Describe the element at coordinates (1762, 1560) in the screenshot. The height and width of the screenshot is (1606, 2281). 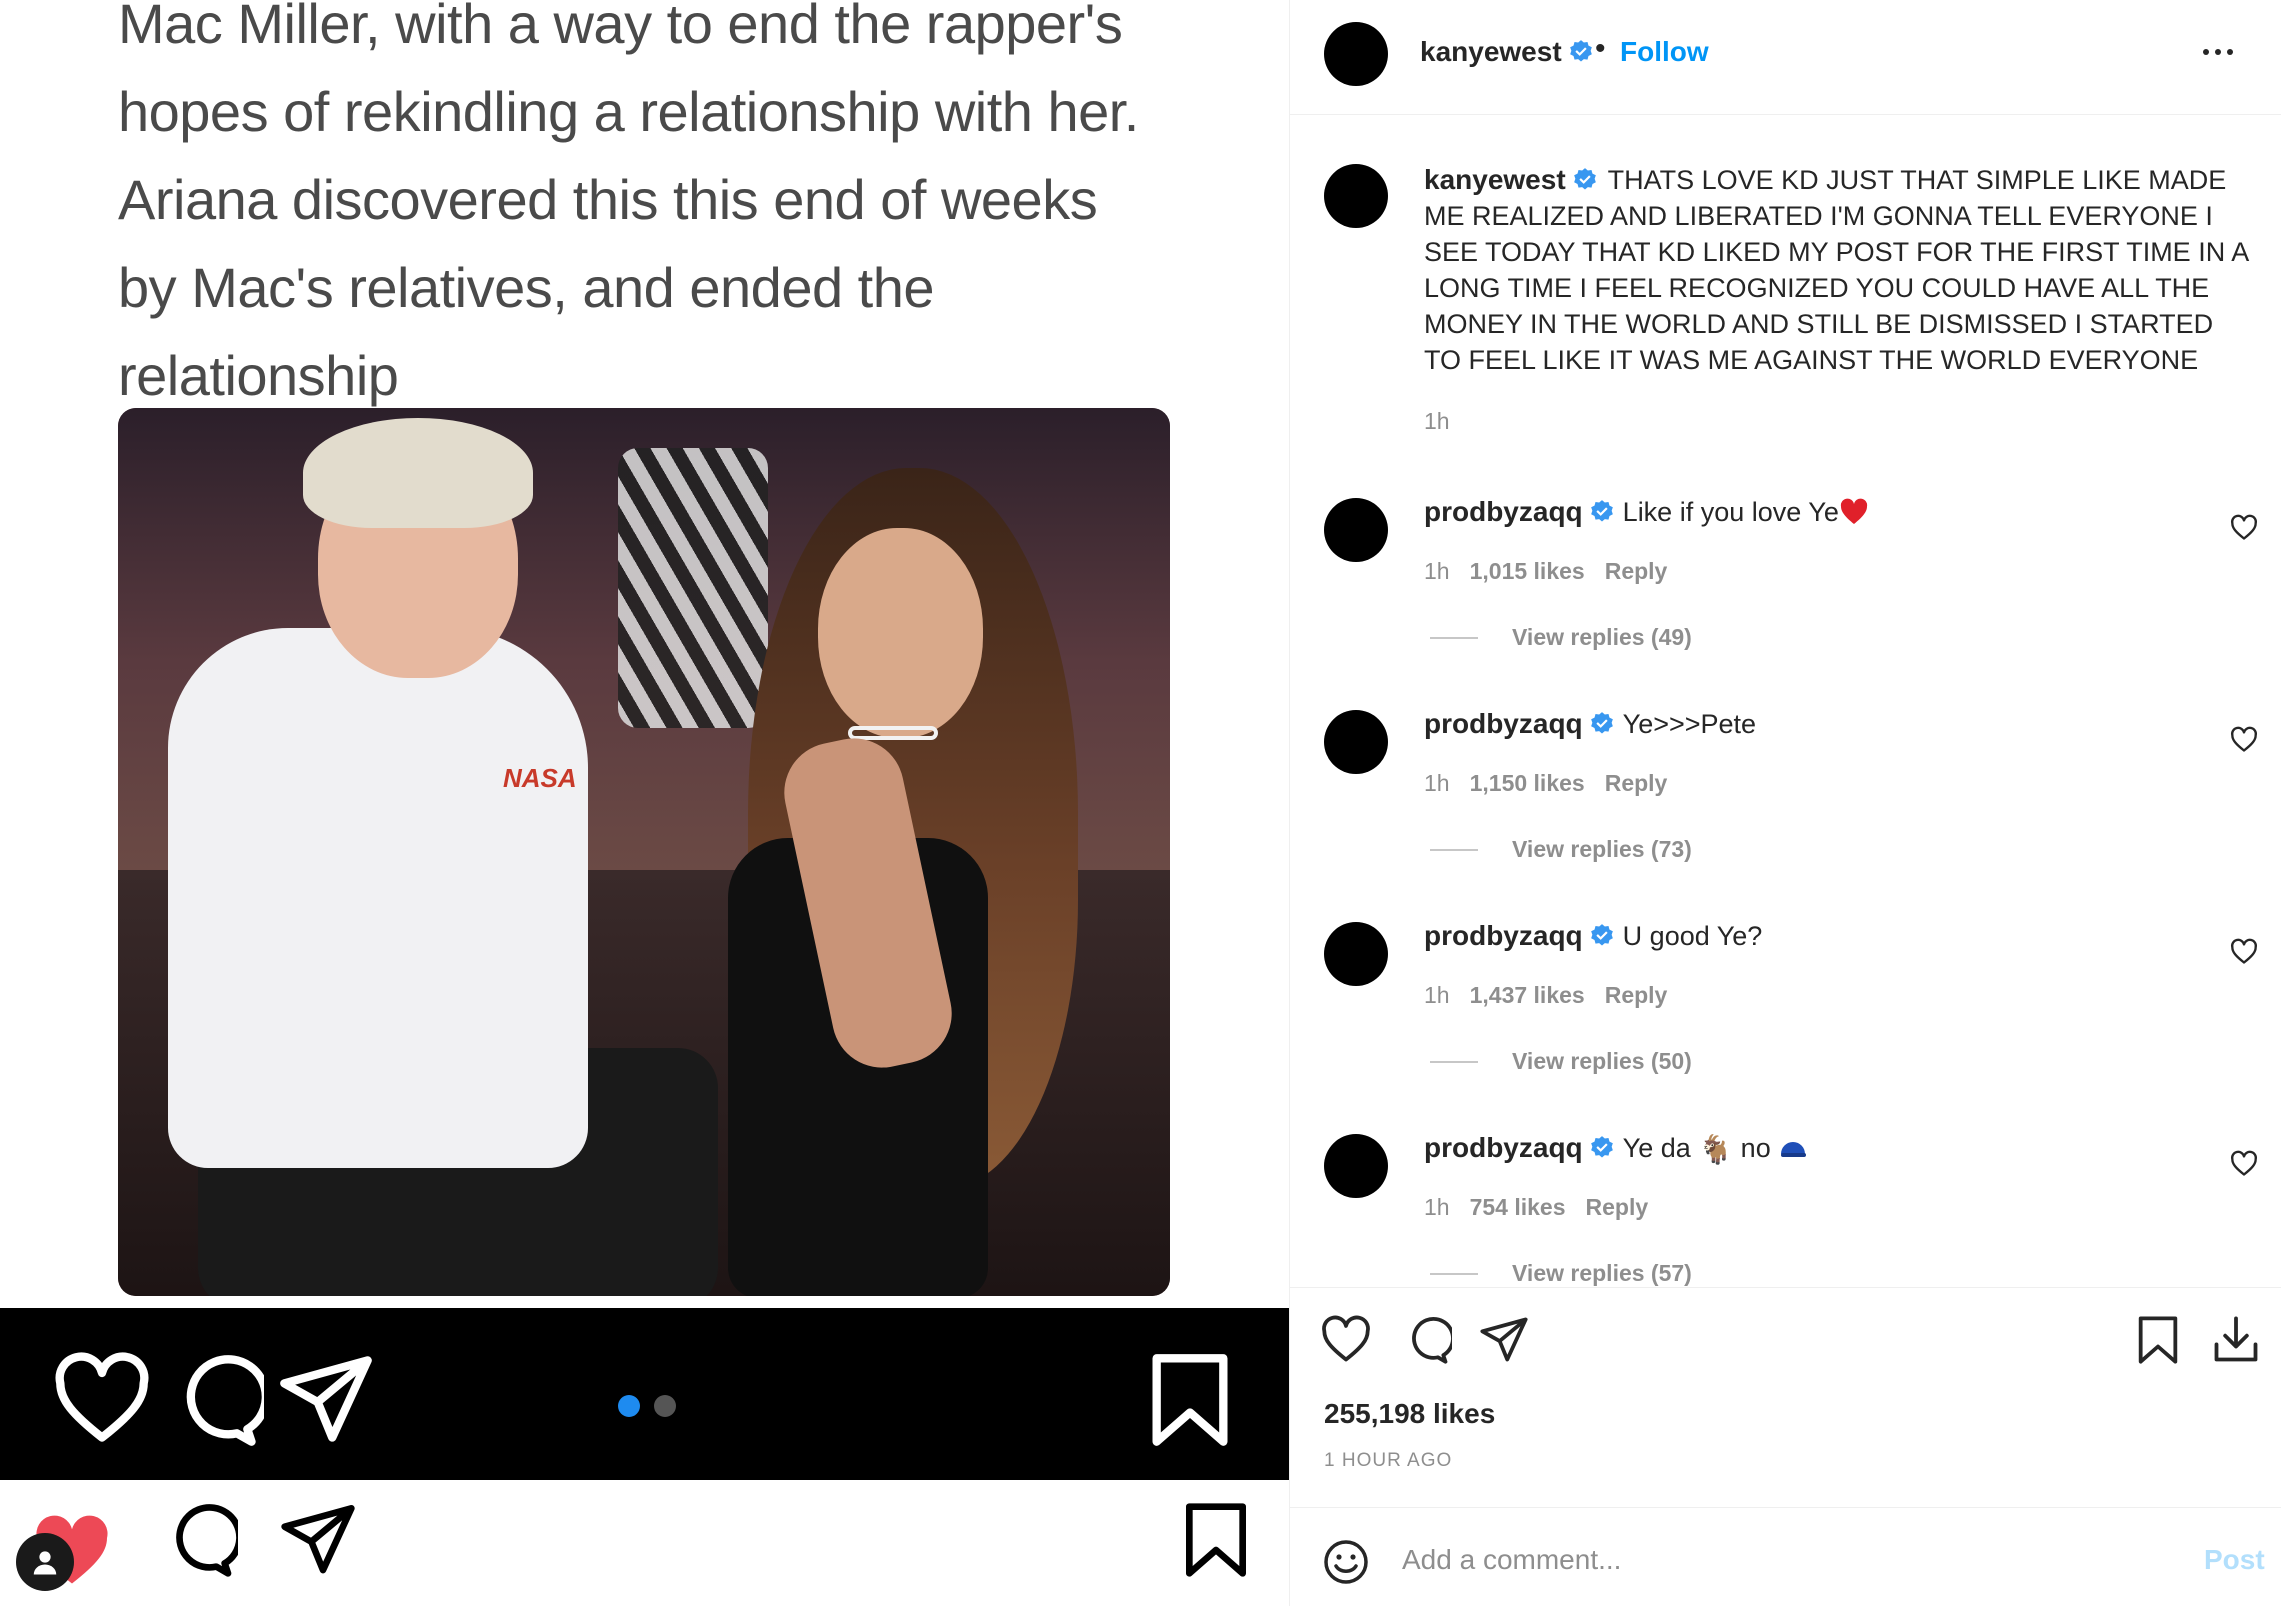
I see `comment-input` at that location.